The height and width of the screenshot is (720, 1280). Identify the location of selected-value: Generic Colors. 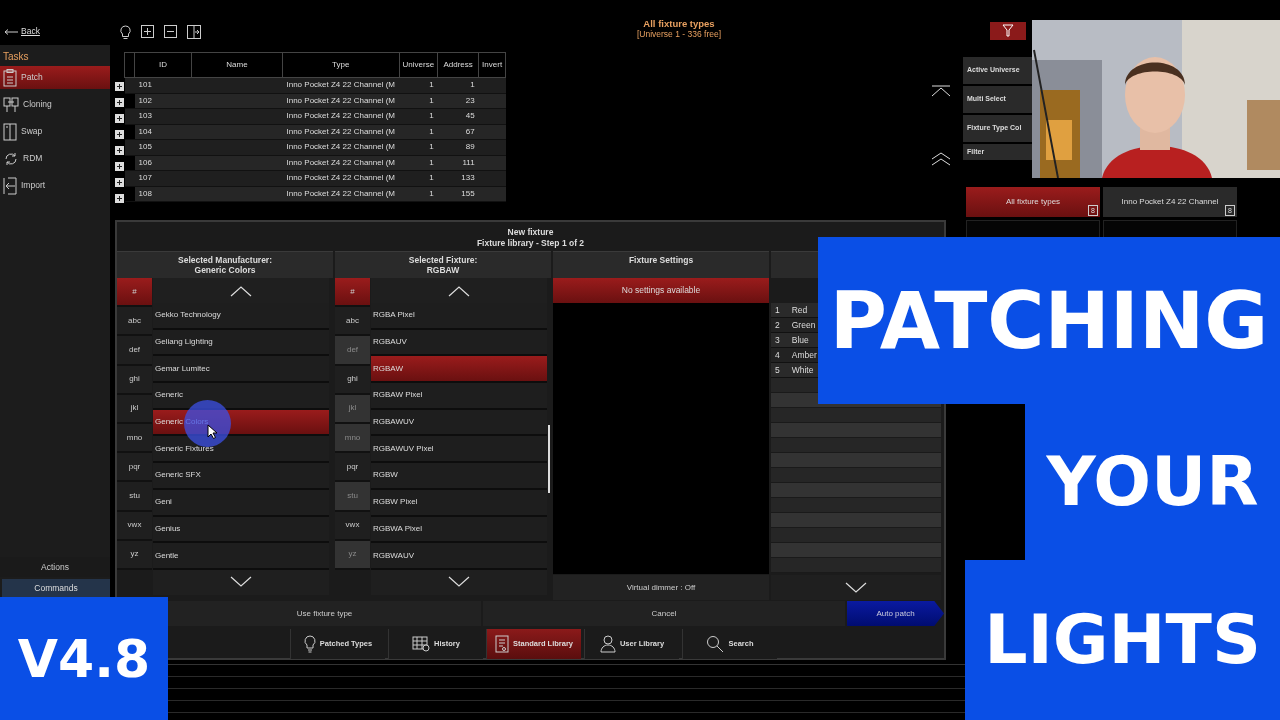
(225, 270).